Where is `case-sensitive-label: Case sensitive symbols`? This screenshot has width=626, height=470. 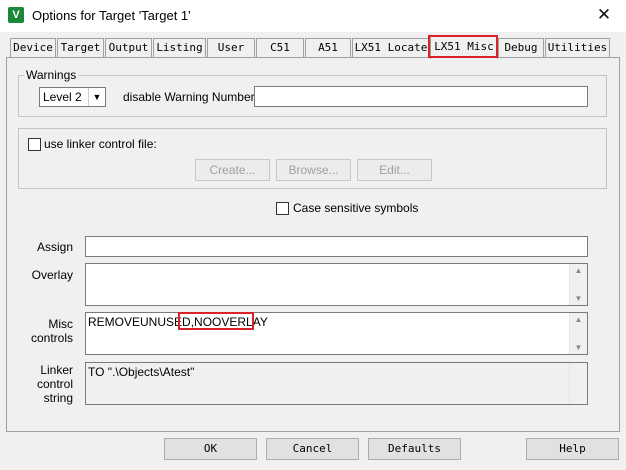
case-sensitive-label: Case sensitive symbols is located at coordinates (356, 208).